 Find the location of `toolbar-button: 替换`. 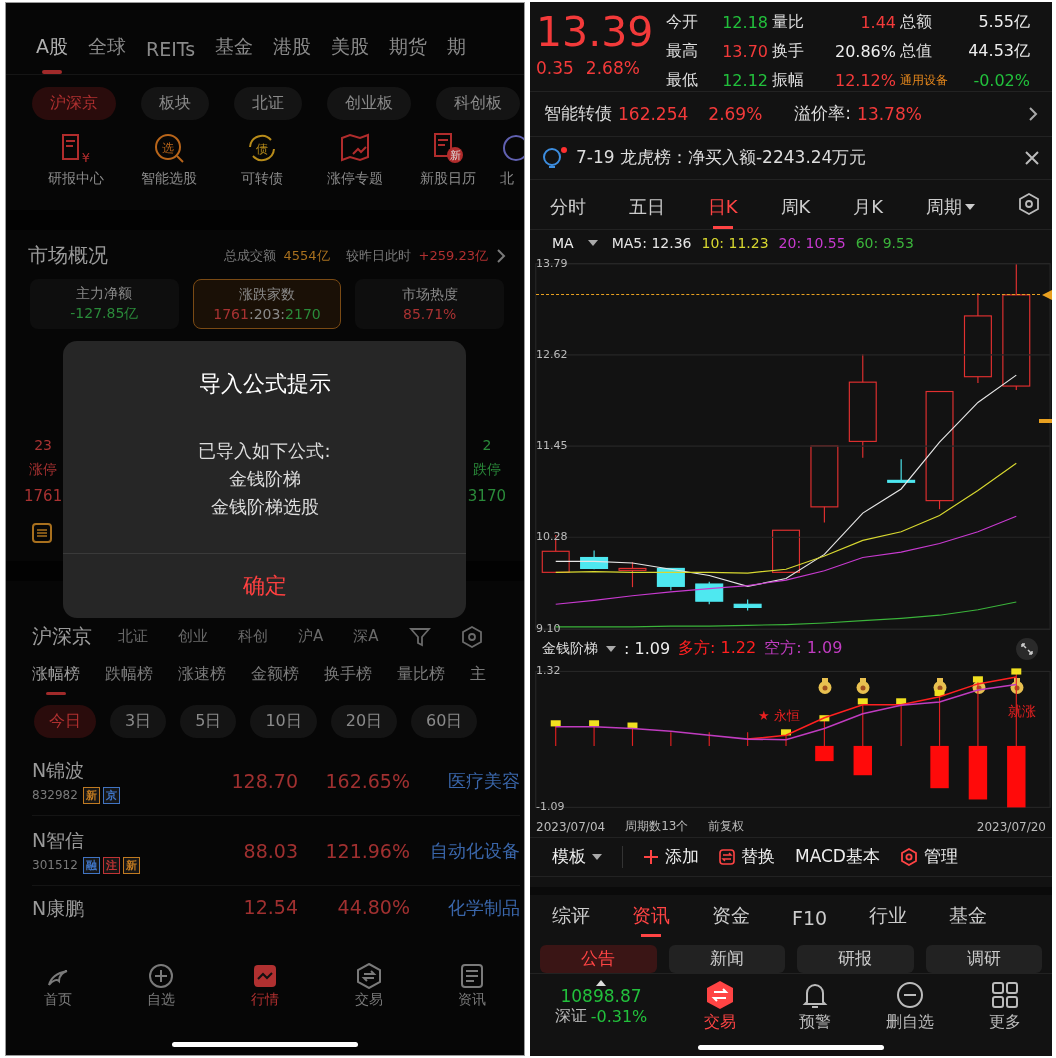

toolbar-button: 替换 is located at coordinates (747, 857).